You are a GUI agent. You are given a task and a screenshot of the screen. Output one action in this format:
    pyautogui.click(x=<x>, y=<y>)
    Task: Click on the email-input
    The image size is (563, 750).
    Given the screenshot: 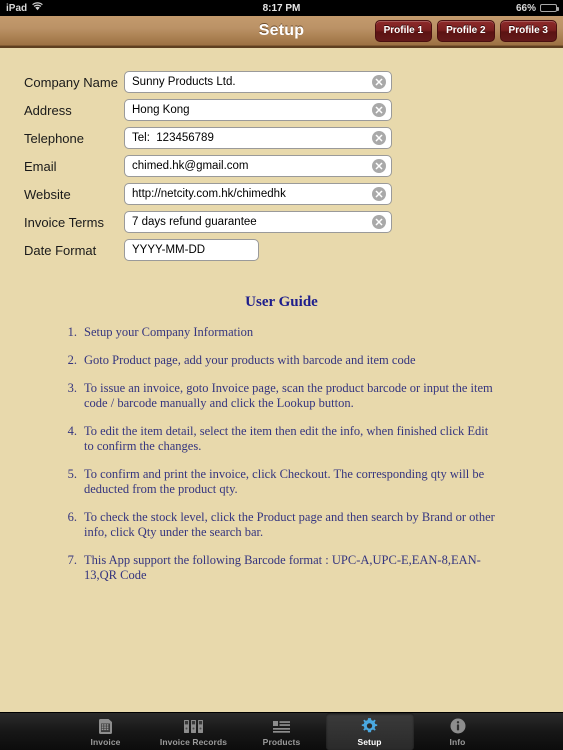 What is the action you would take?
    pyautogui.click(x=258, y=166)
    